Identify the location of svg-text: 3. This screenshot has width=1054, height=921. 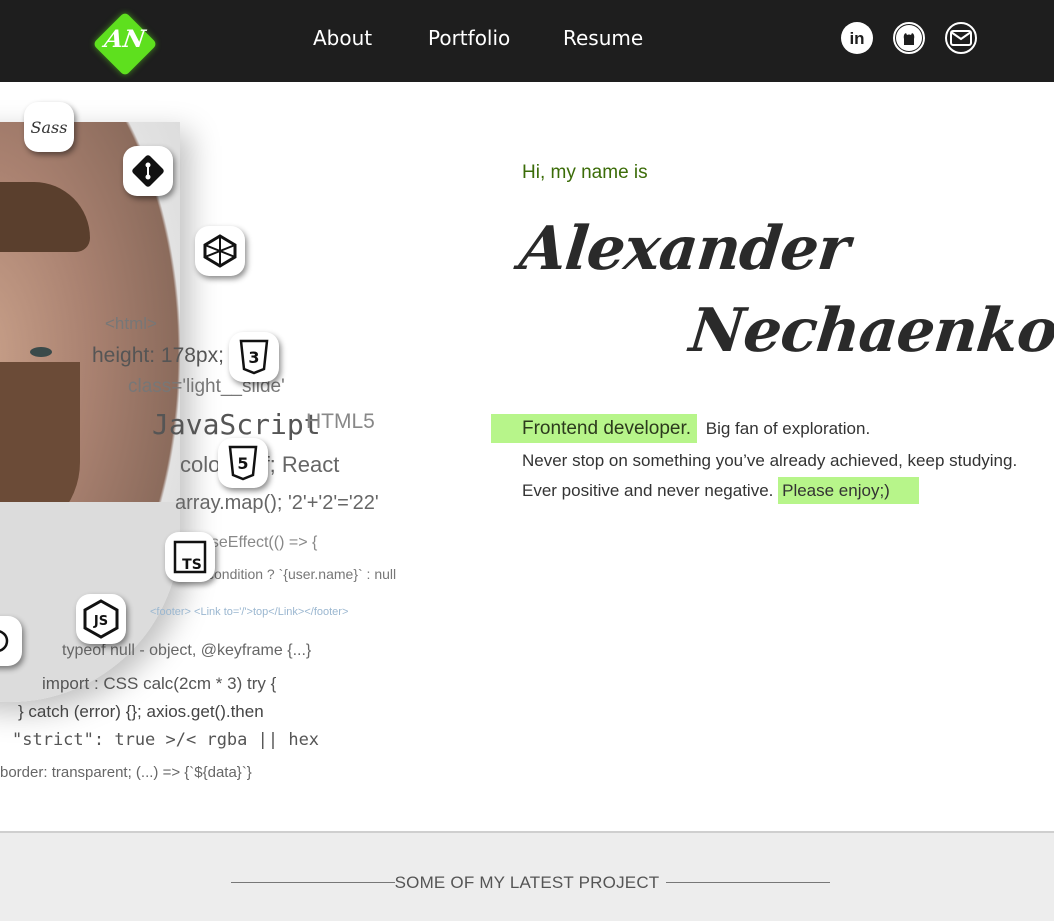
(253, 357).